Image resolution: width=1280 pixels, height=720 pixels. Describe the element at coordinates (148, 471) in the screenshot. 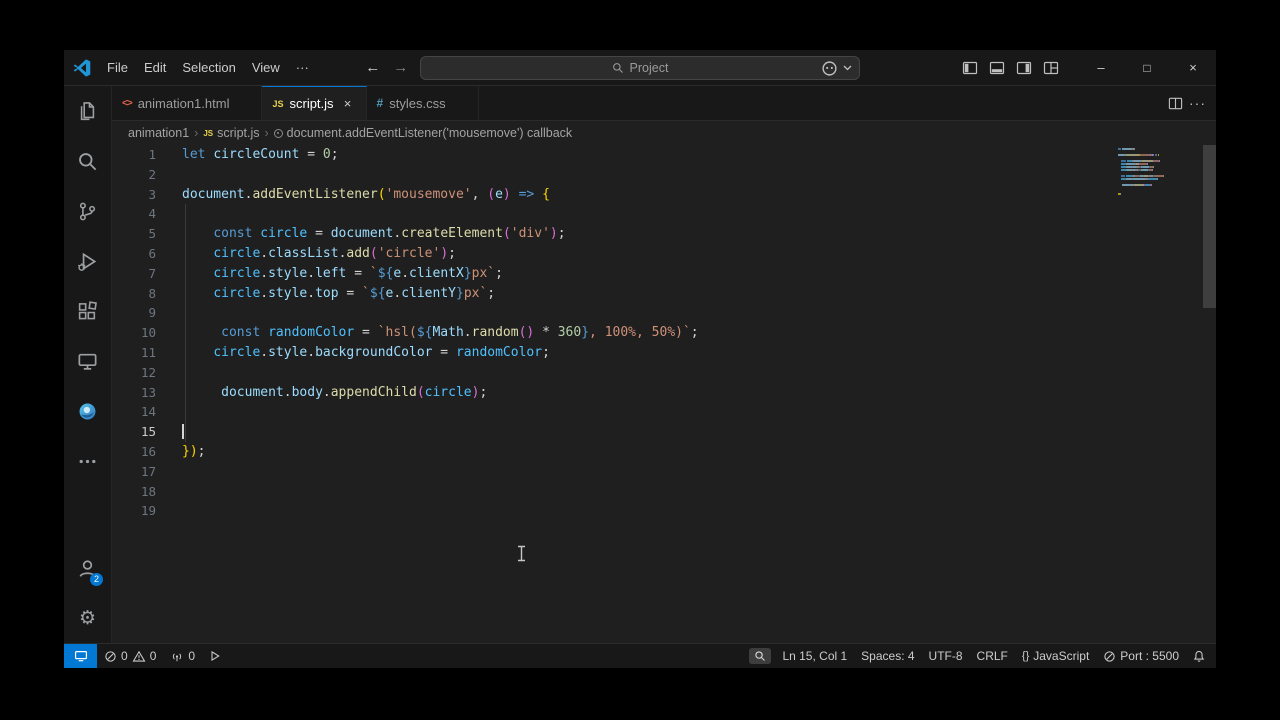

I see `line-number: 17` at that location.